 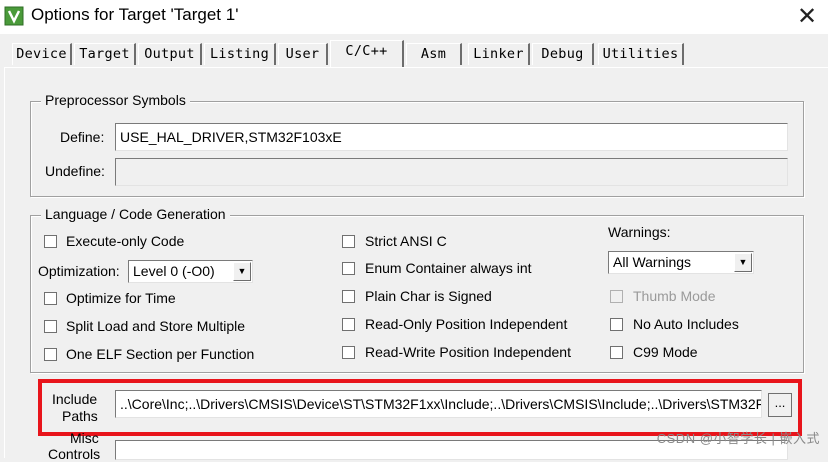 What do you see at coordinates (121, 298) in the screenshot?
I see `optimize-time-label: Optimize for Time` at bounding box center [121, 298].